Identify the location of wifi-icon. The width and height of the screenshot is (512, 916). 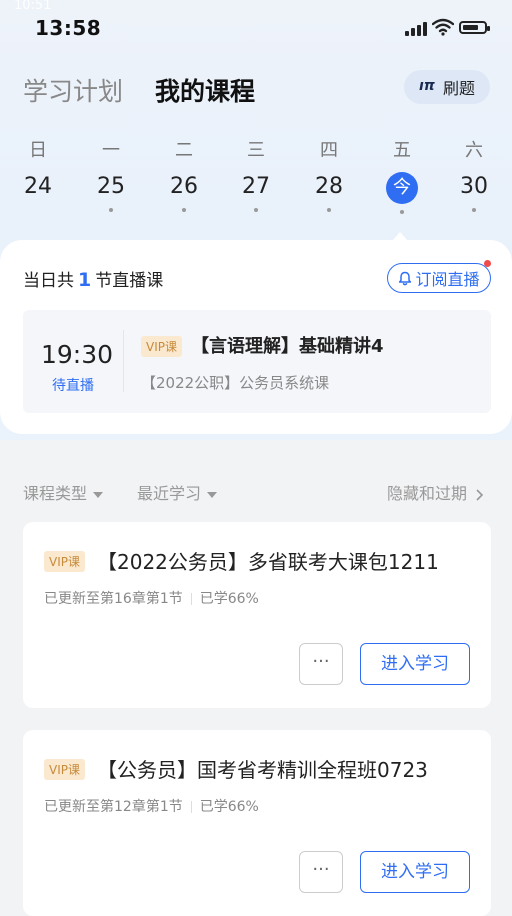
(443, 27).